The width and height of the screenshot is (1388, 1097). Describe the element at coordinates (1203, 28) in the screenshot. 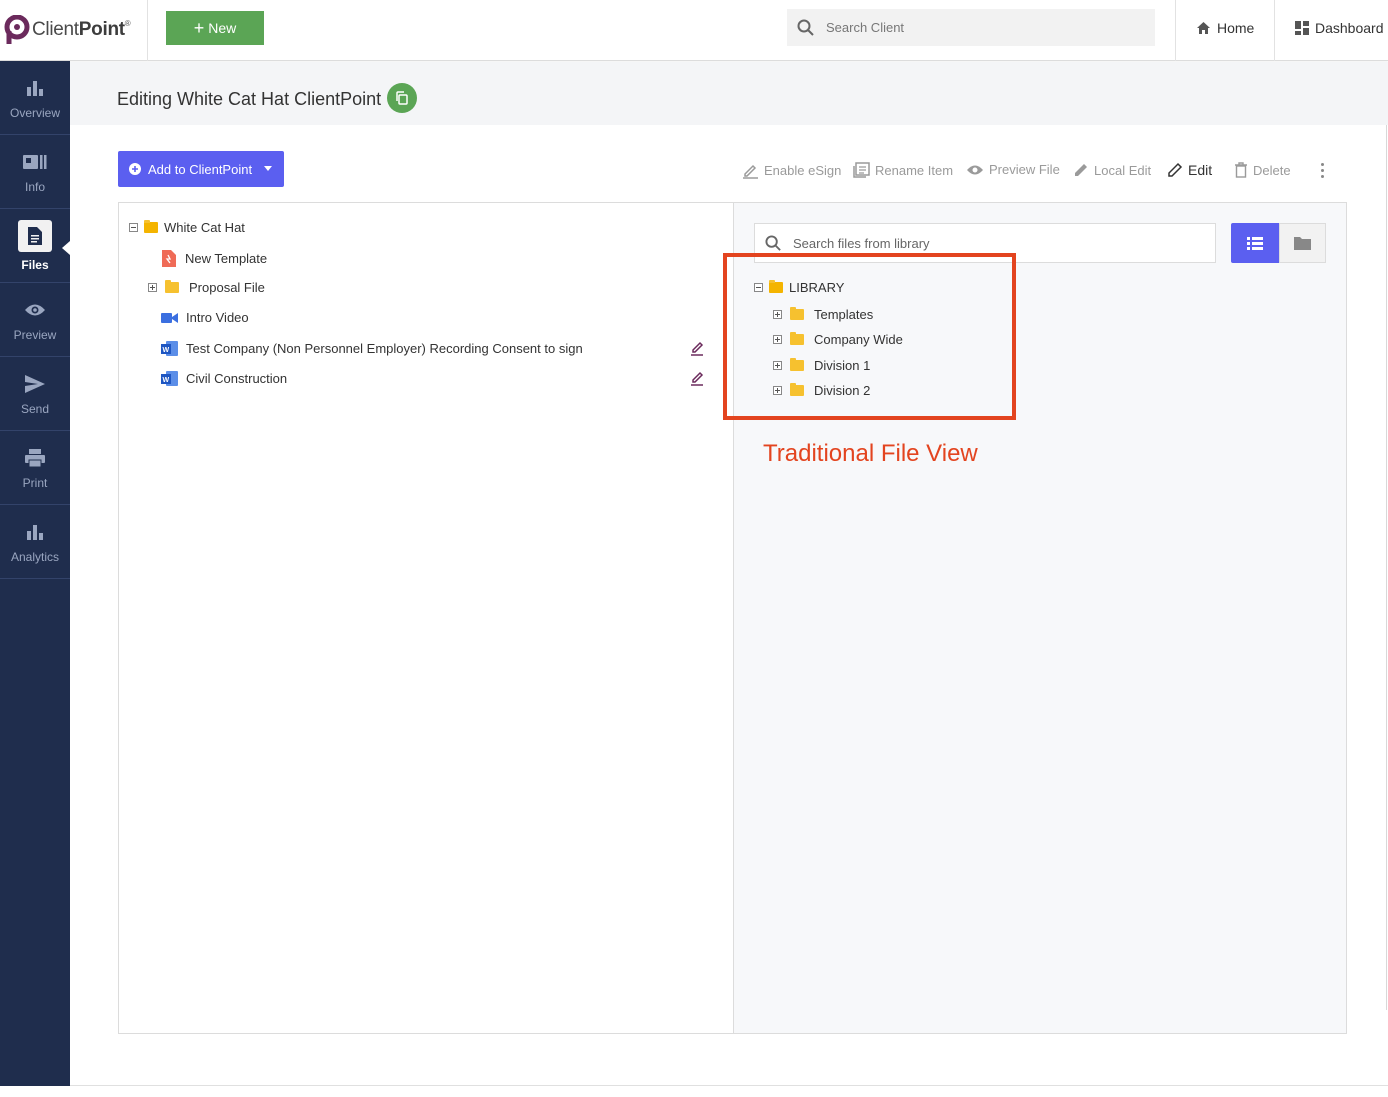

I see `home-icon` at that location.